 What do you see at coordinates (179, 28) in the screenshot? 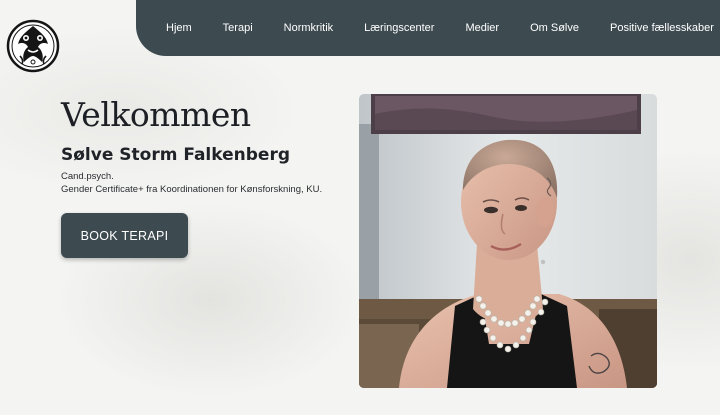
I see `nav-item-hjem: Hjem` at bounding box center [179, 28].